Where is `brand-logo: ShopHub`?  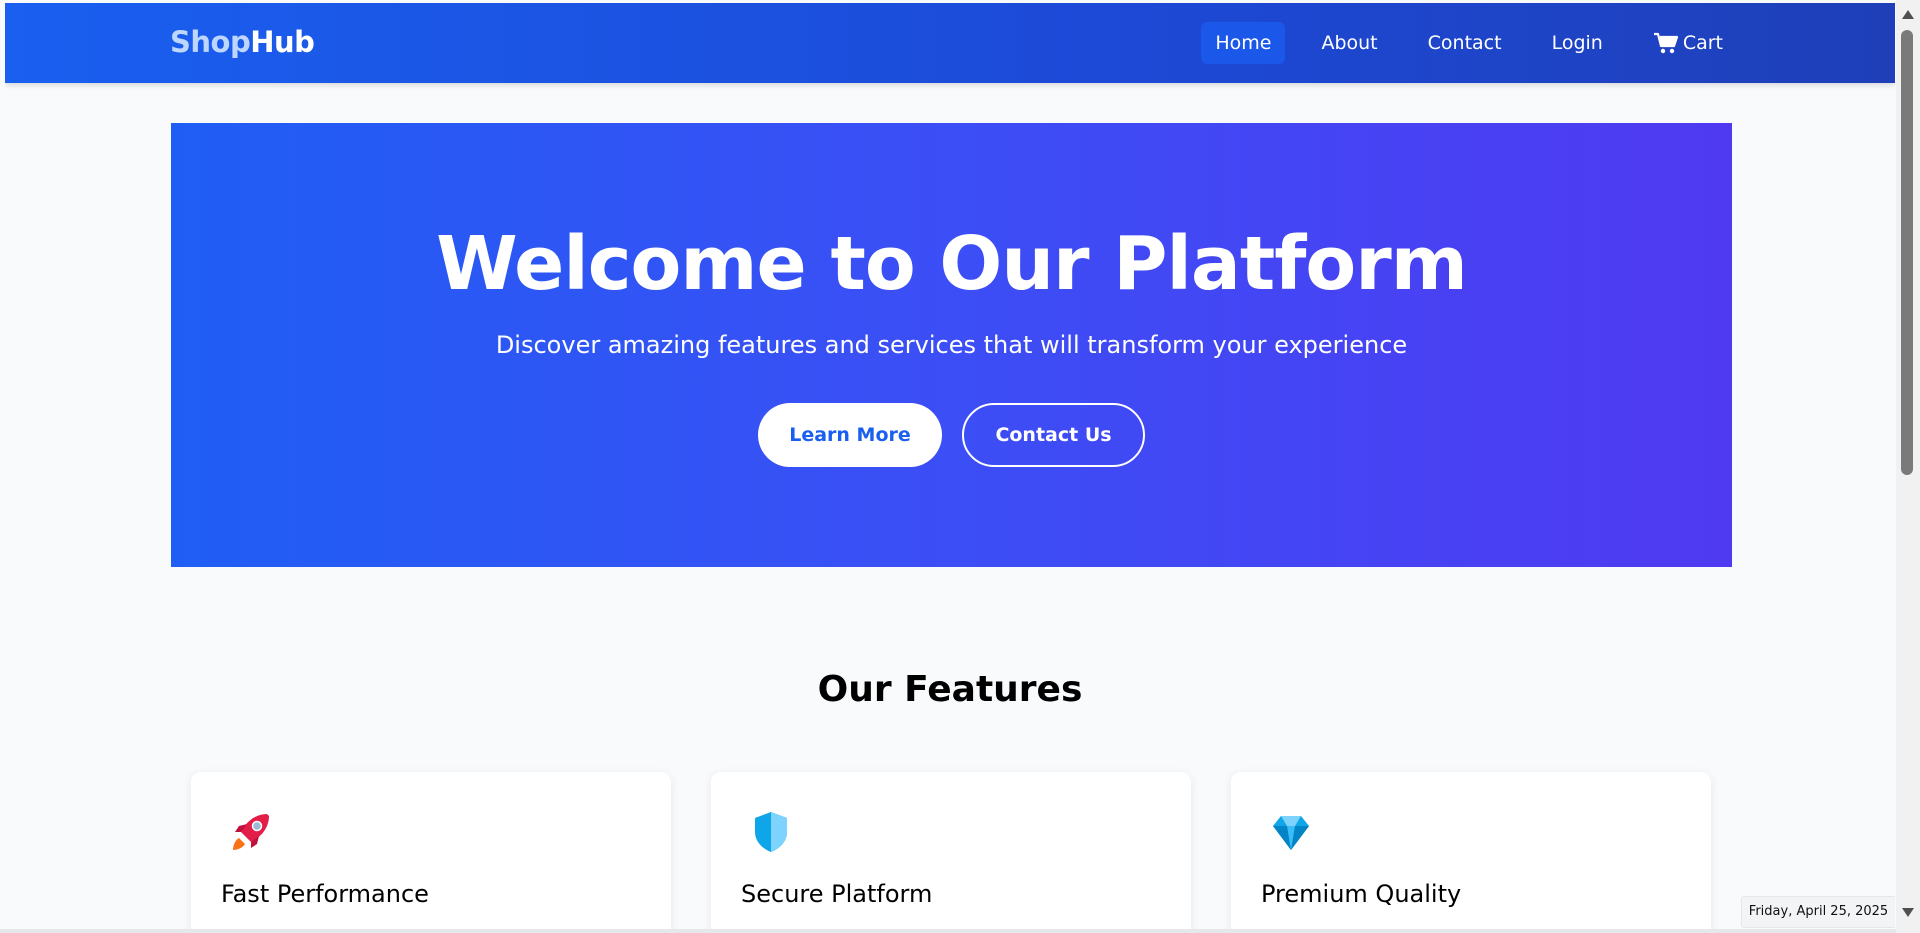
brand-logo: ShopHub is located at coordinates (242, 42).